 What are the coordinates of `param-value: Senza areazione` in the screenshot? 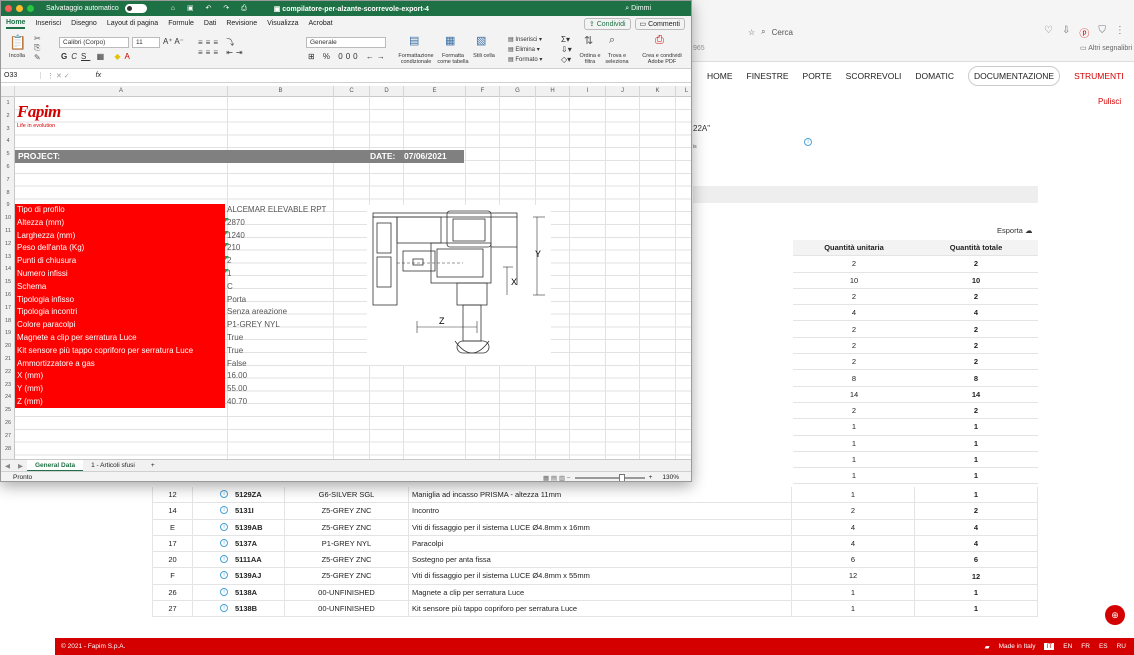 It's located at (257, 312).